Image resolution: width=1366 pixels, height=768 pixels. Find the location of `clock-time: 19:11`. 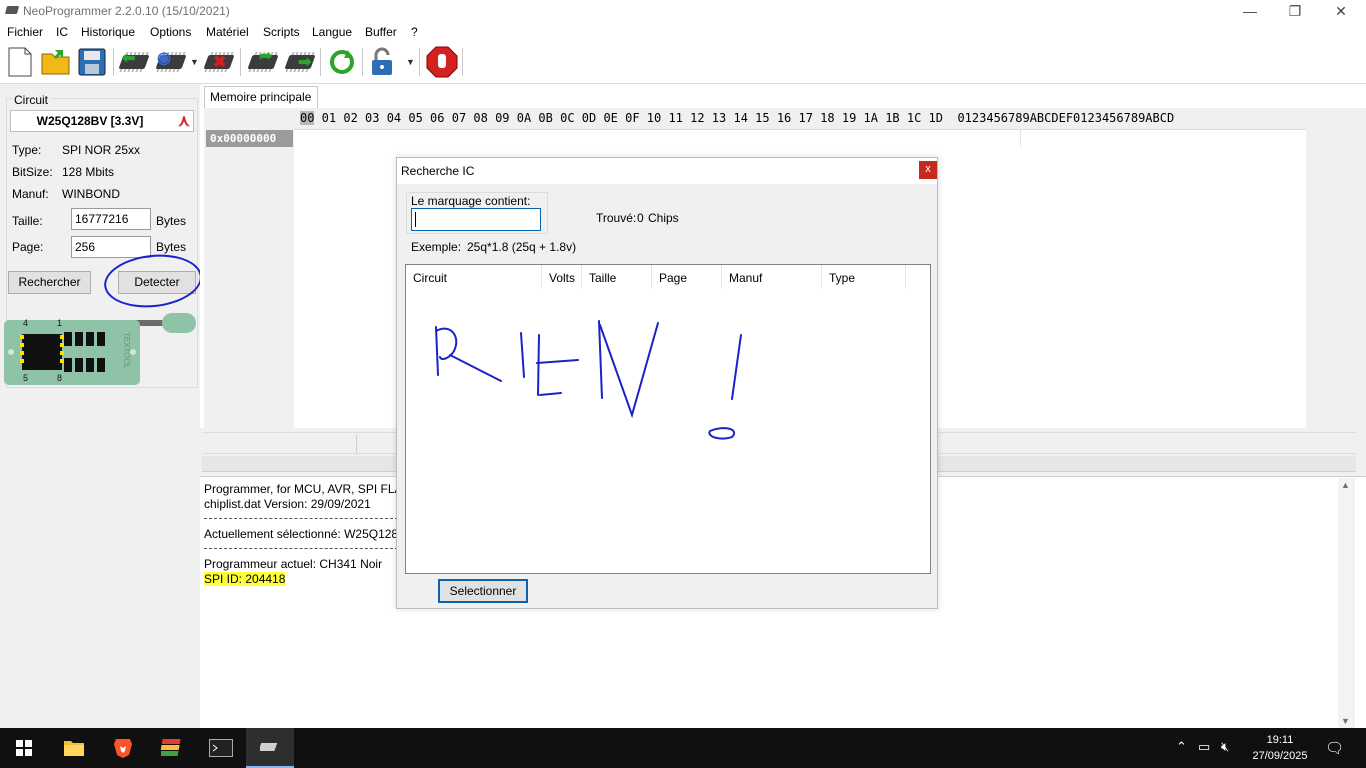

clock-time: 19:11 is located at coordinates (1280, 740).